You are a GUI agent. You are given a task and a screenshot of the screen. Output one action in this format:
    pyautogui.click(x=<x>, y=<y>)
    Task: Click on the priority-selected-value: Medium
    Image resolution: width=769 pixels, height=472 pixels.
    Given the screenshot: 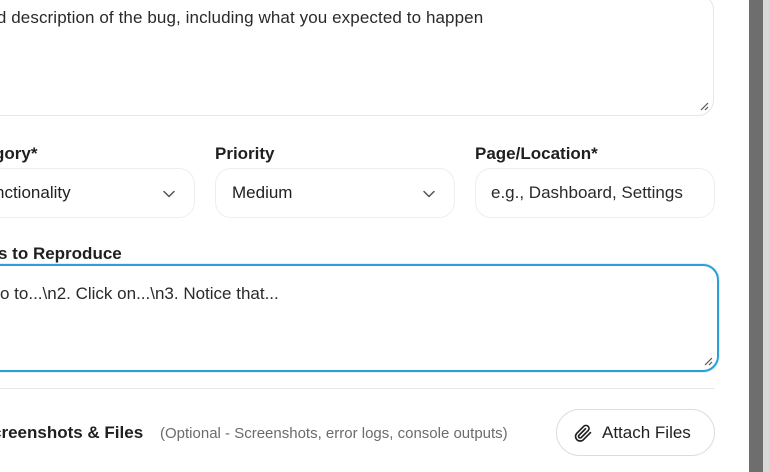 What is the action you would take?
    pyautogui.click(x=262, y=192)
    